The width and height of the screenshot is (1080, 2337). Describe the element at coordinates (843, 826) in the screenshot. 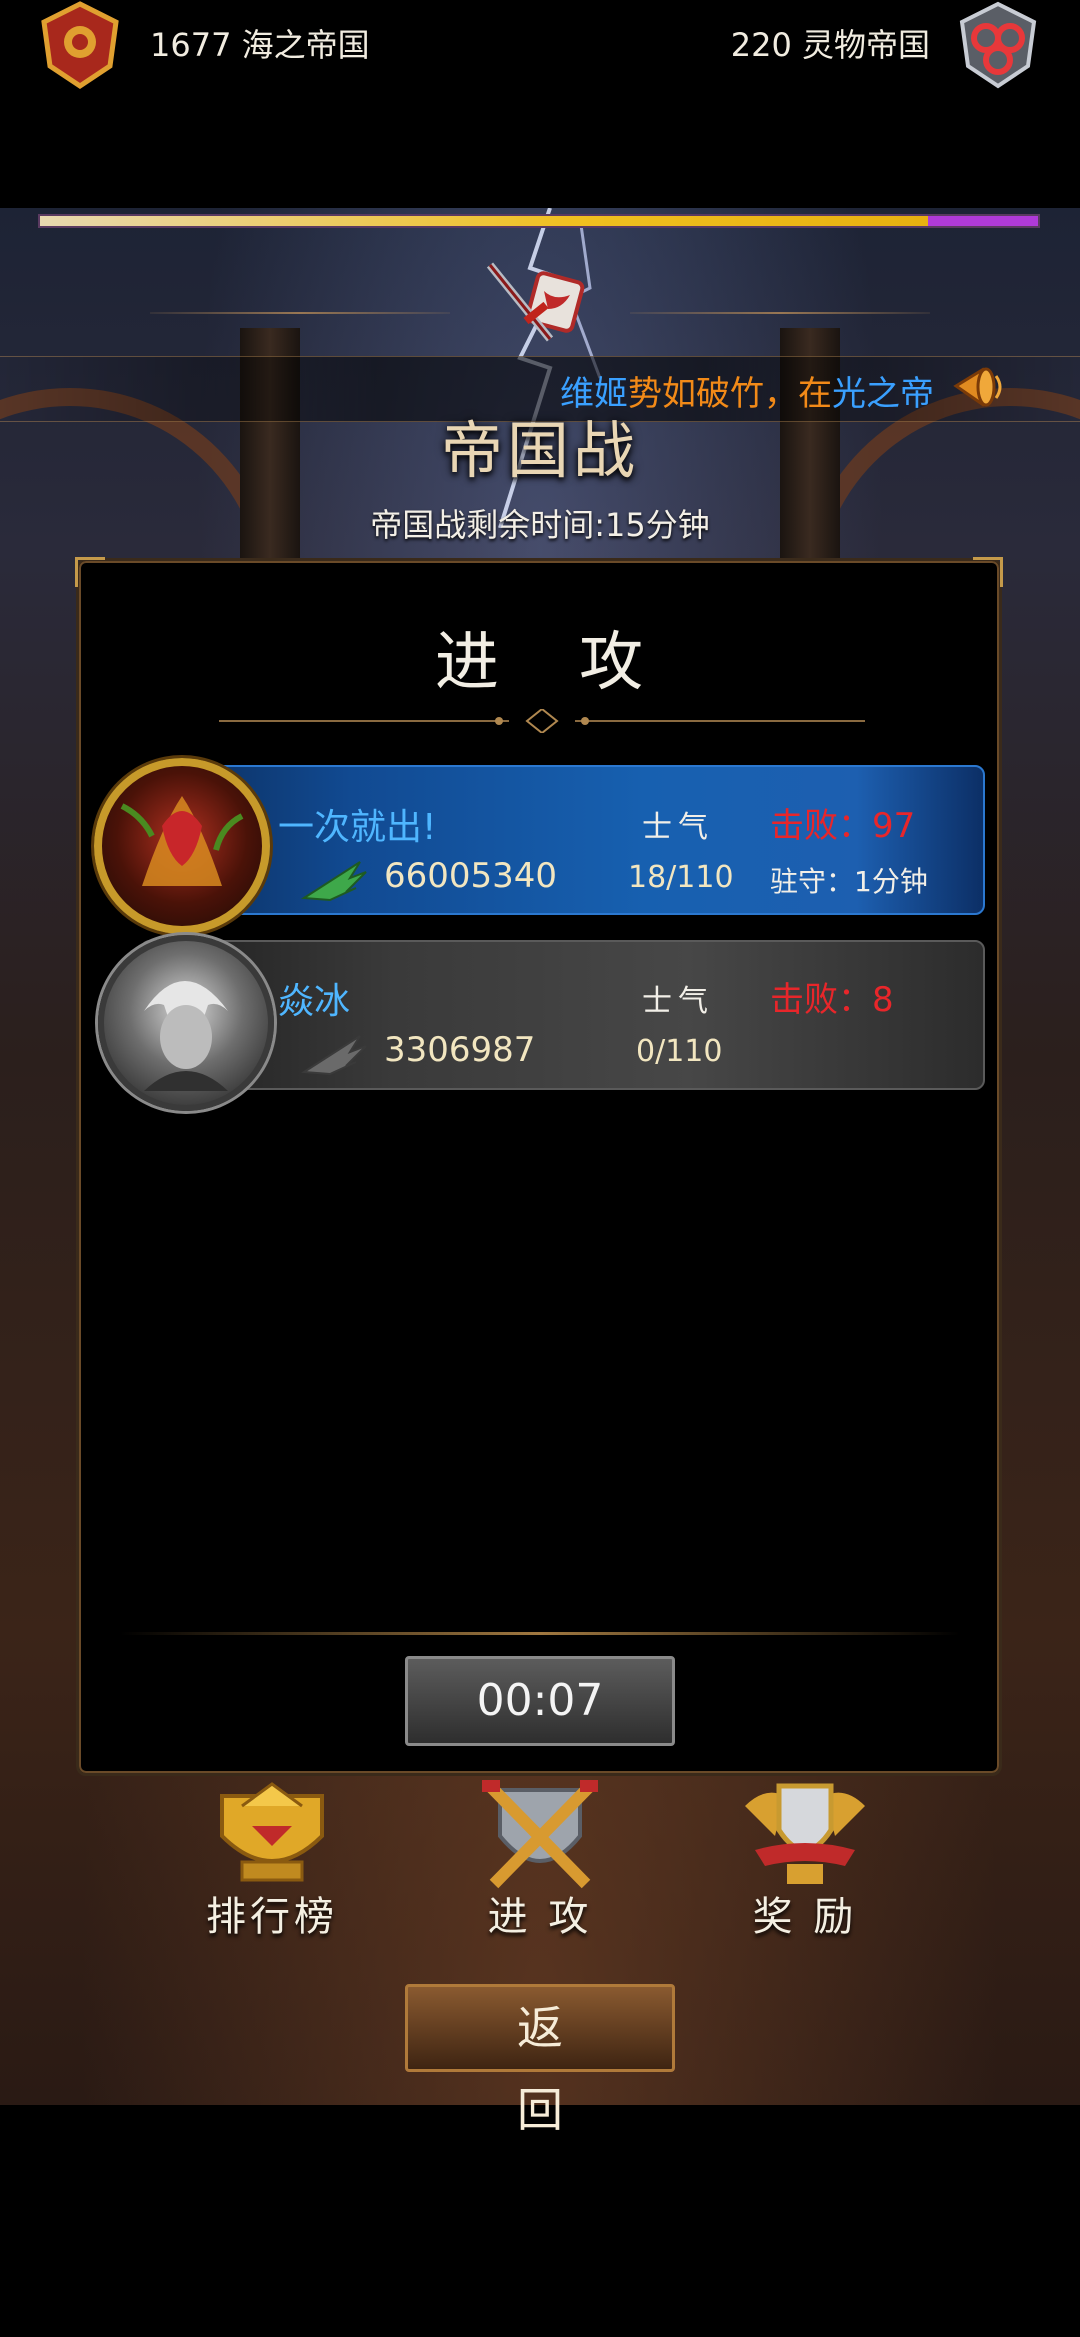

I see `defeat-count: 击败：97` at that location.